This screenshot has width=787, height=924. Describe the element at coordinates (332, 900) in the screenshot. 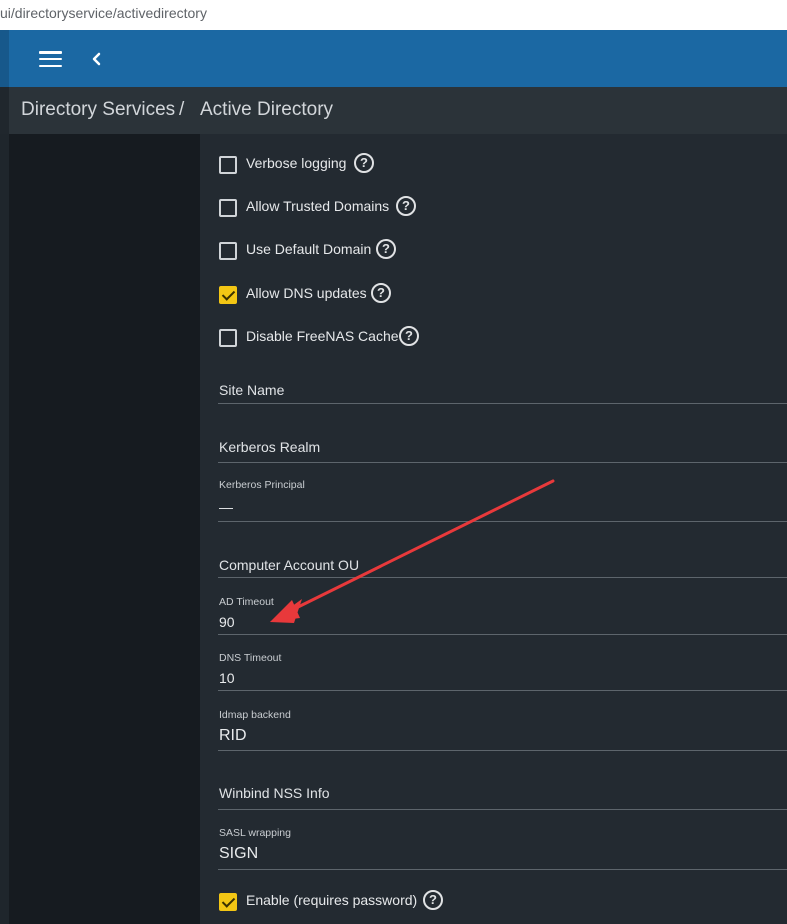

I see `checkbox-label: Enable (requires password)` at that location.